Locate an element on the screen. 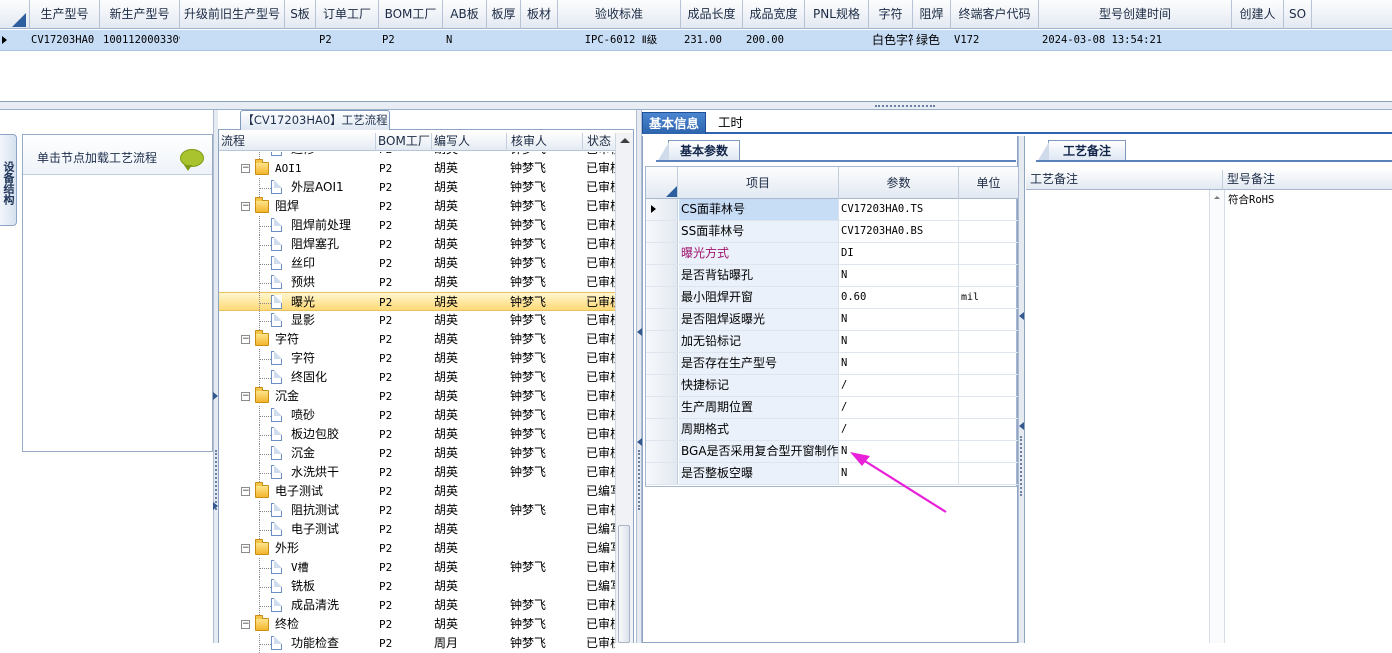 This screenshot has width=1392, height=653. tree-scrollbar is located at coordinates (624, 388).